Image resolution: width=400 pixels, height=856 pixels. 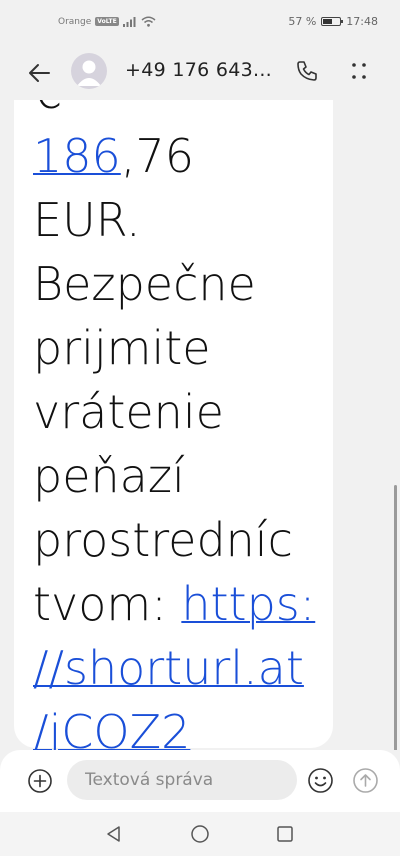 I want to click on contact-avatar, so click(x=89, y=71).